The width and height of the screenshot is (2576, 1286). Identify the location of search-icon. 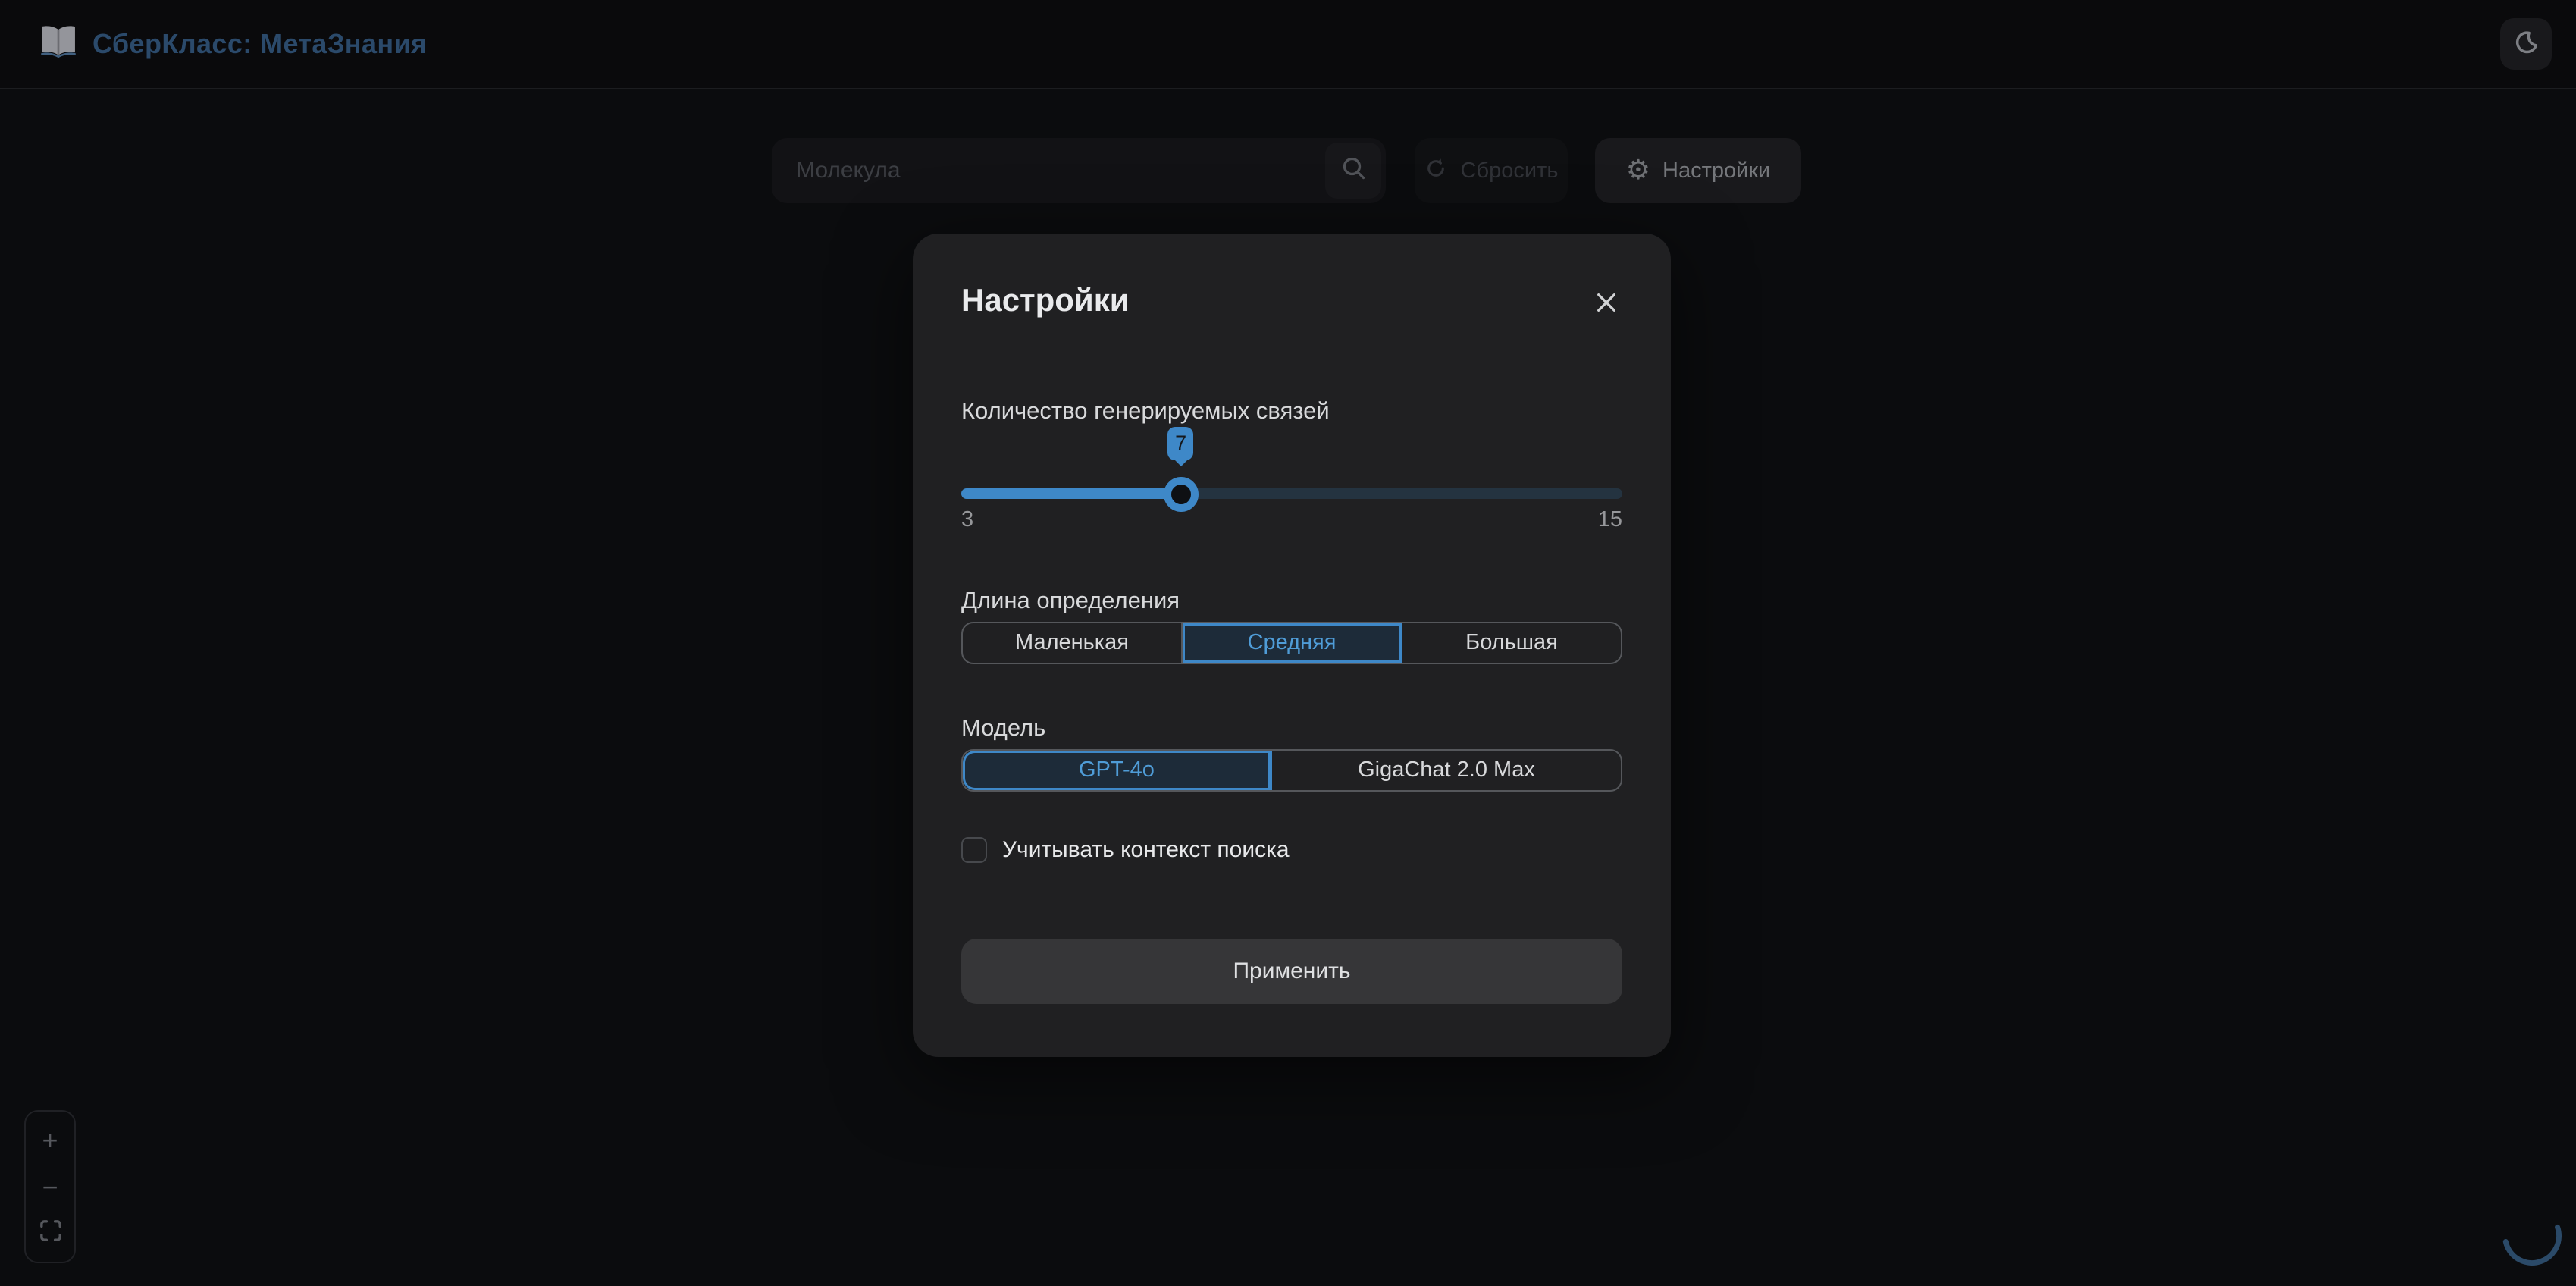
(1353, 170).